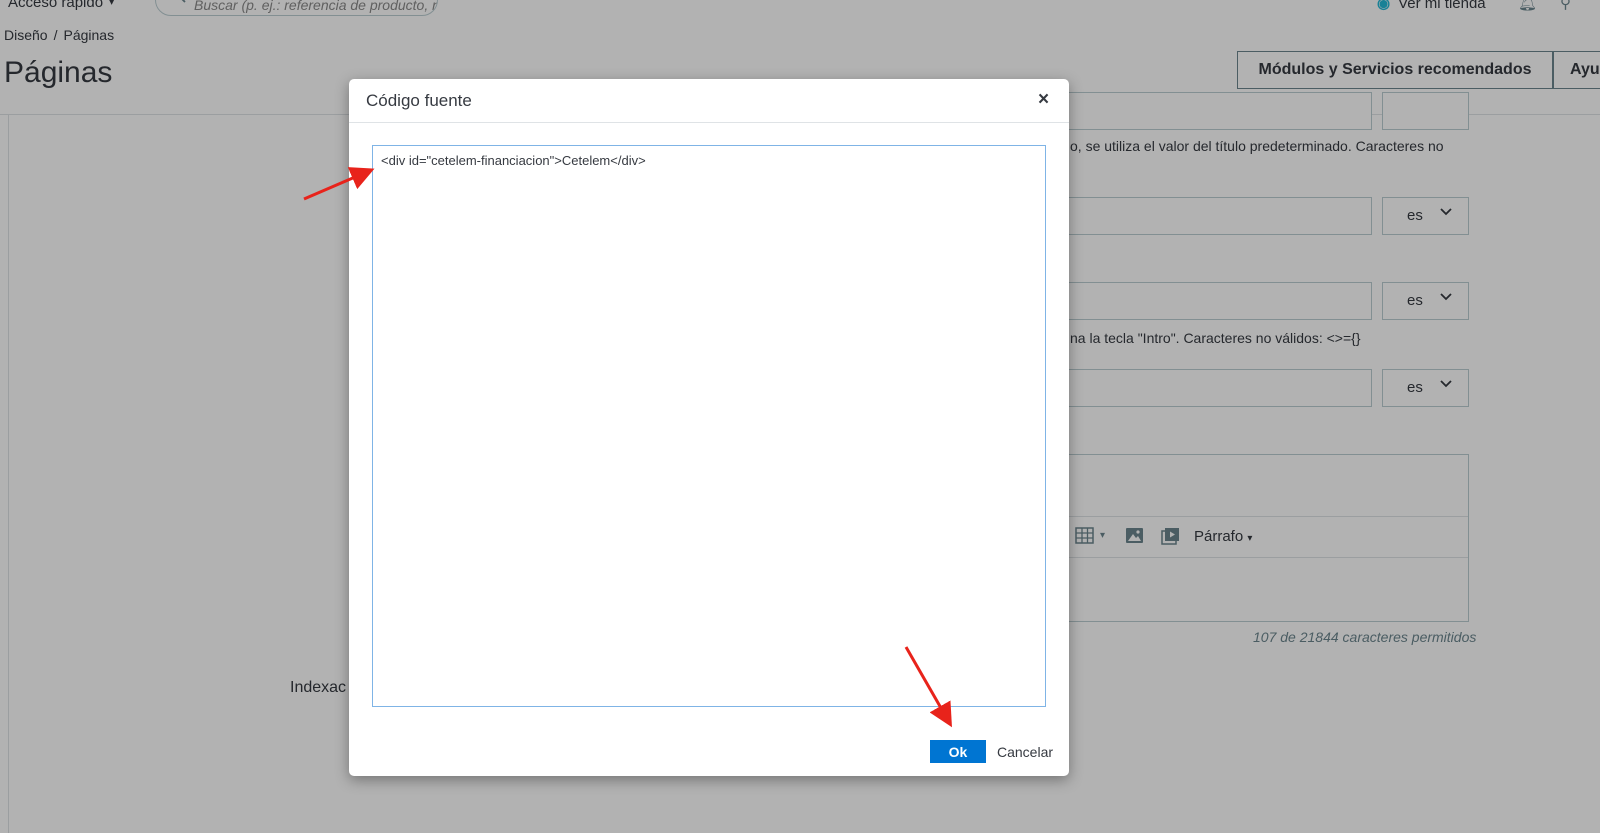 The height and width of the screenshot is (833, 1600). I want to click on dialog-header: Código fuente ×, so click(709, 101).